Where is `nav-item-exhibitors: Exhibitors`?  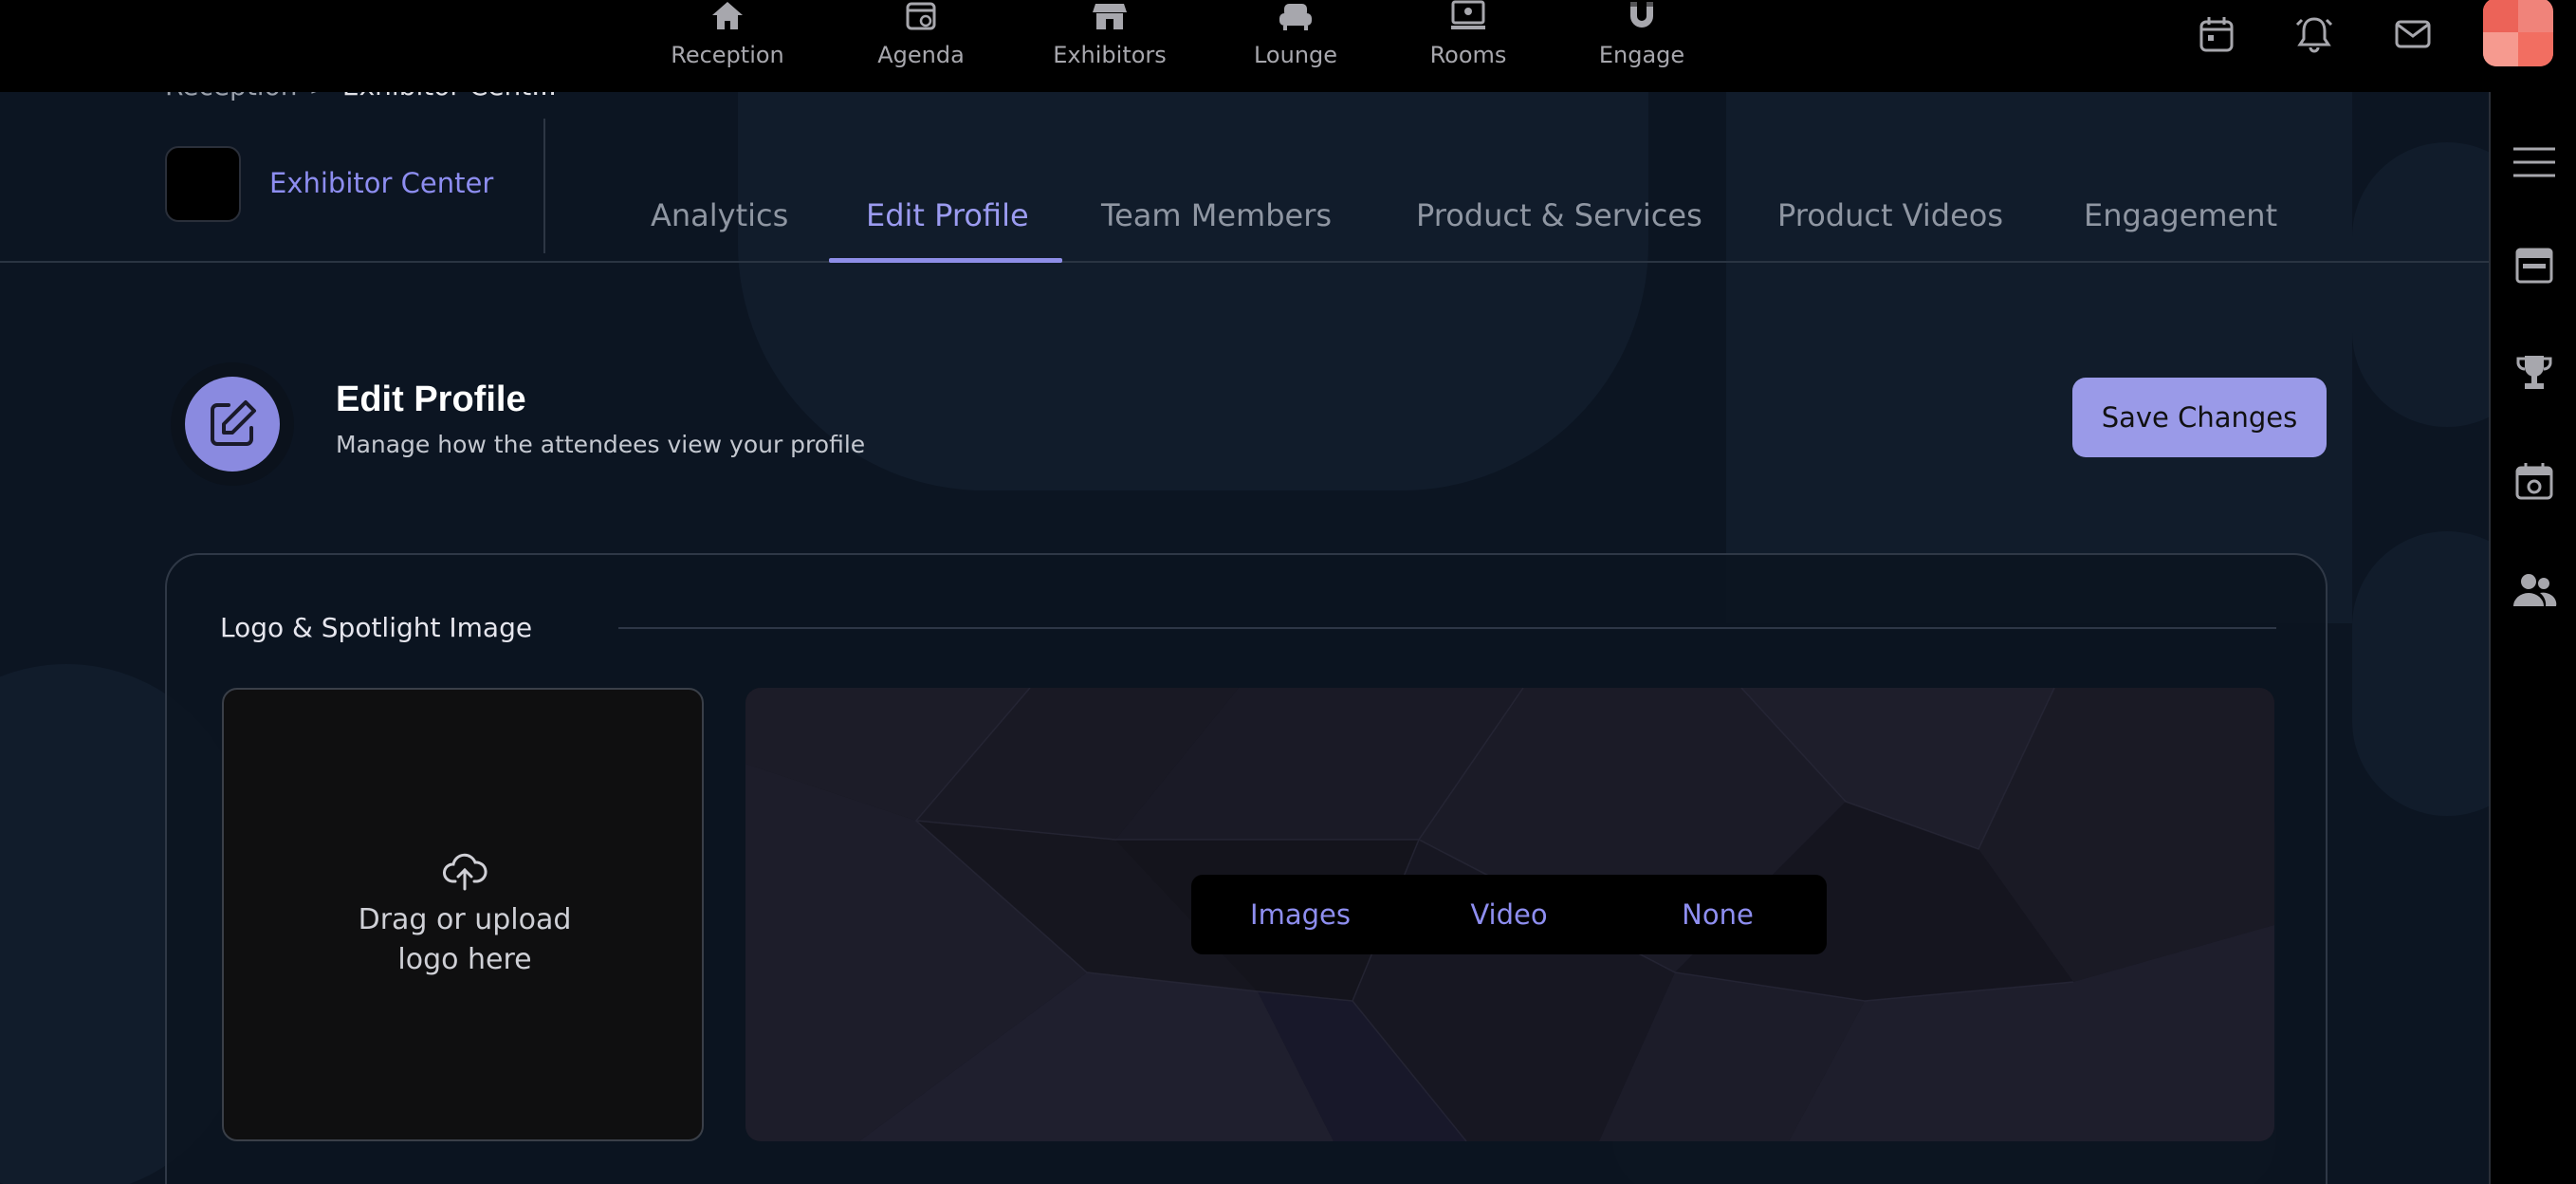
nav-item-exhibitors: Exhibitors is located at coordinates (1110, 46).